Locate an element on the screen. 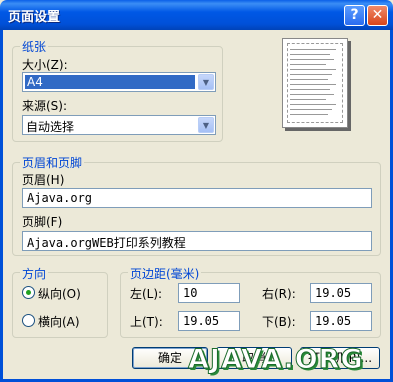 This screenshot has height=382, width=393. question-icon: ? is located at coordinates (354, 15).